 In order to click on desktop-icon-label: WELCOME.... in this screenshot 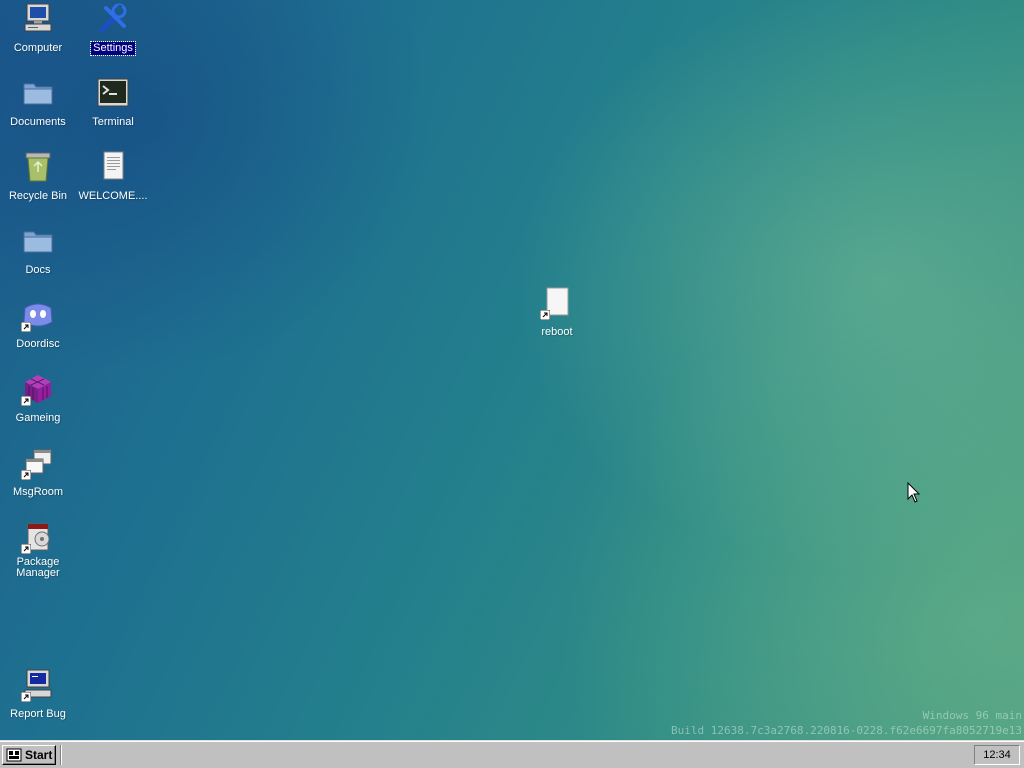, I will do `click(113, 196)`.